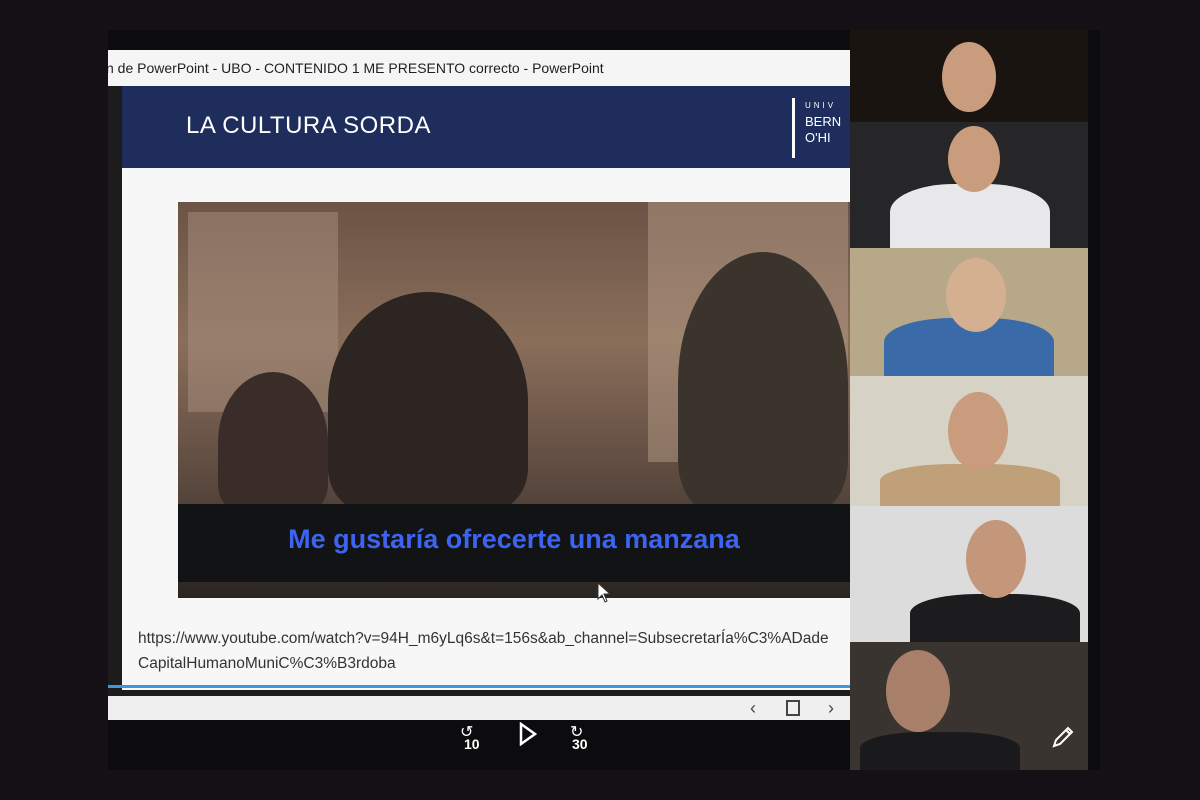 Image resolution: width=1200 pixels, height=800 pixels. What do you see at coordinates (604, 592) in the screenshot?
I see `mouse-cursor-icon` at bounding box center [604, 592].